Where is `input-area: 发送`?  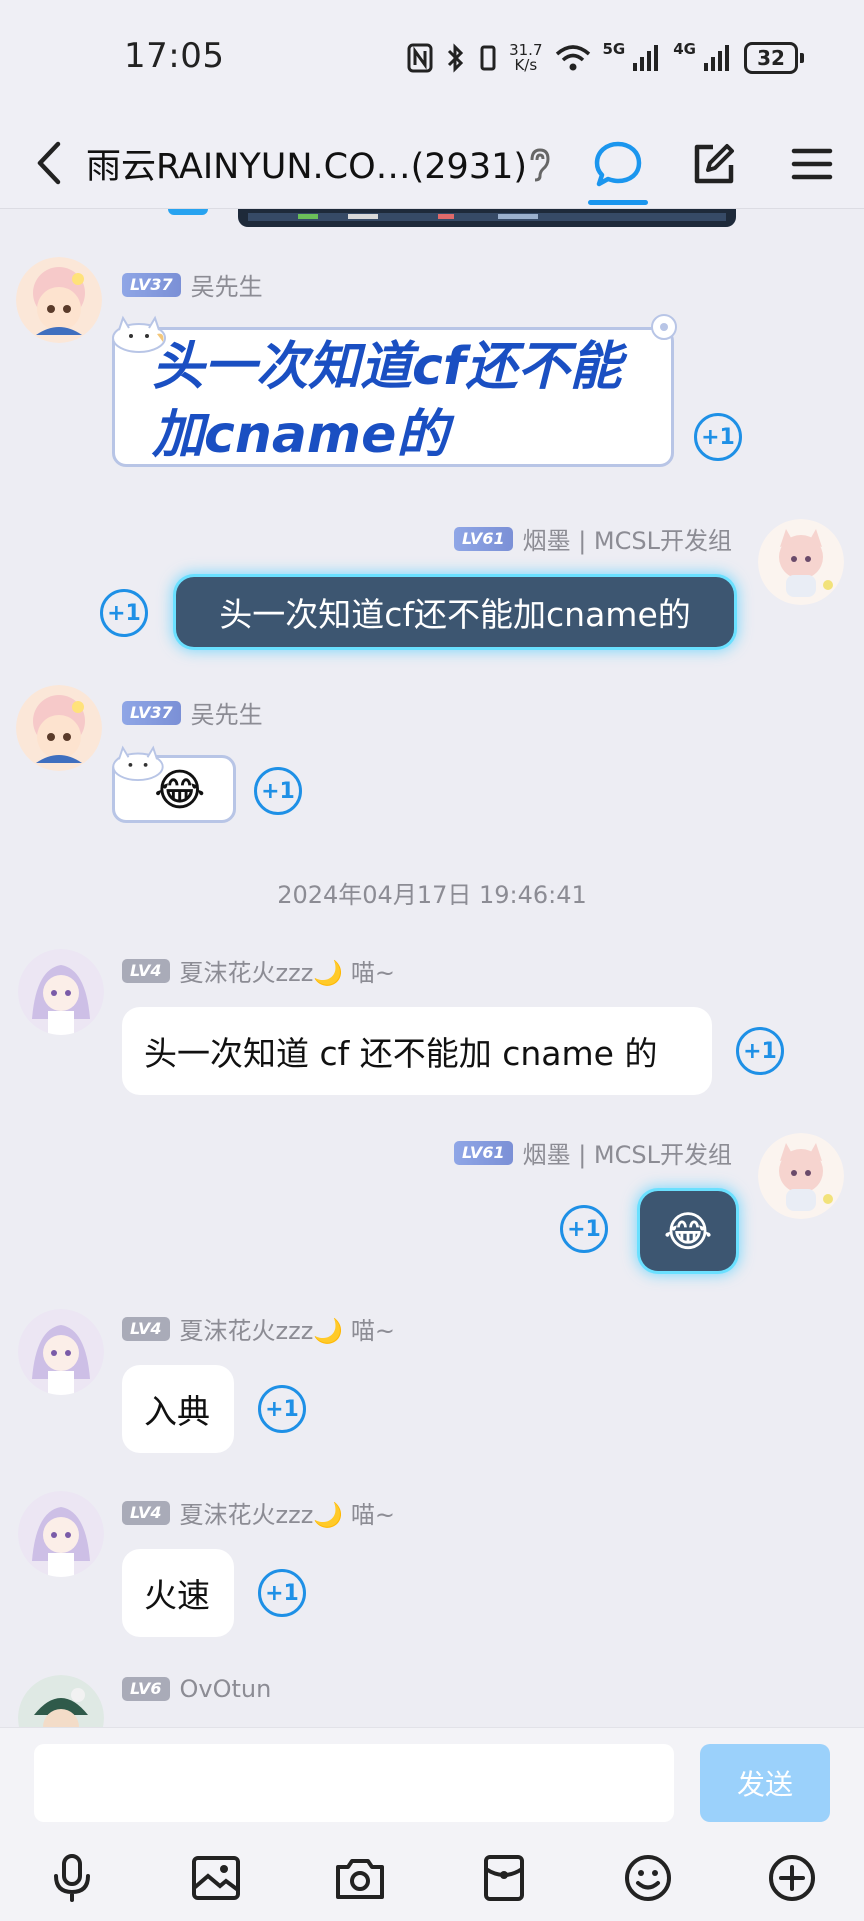 input-area: 发送 is located at coordinates (432, 1824).